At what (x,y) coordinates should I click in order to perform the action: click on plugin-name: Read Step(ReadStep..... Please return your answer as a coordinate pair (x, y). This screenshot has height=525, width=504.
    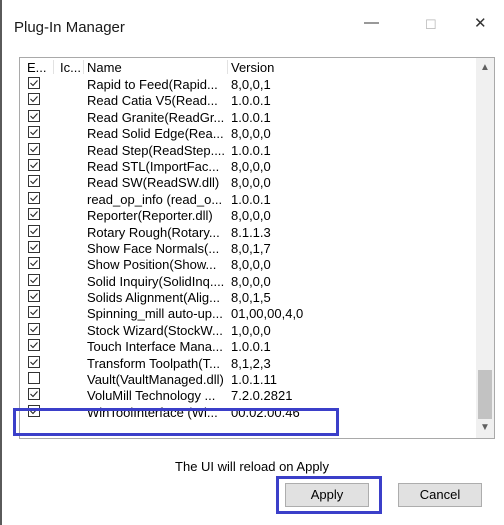
    Looking at the image, I should click on (156, 150).